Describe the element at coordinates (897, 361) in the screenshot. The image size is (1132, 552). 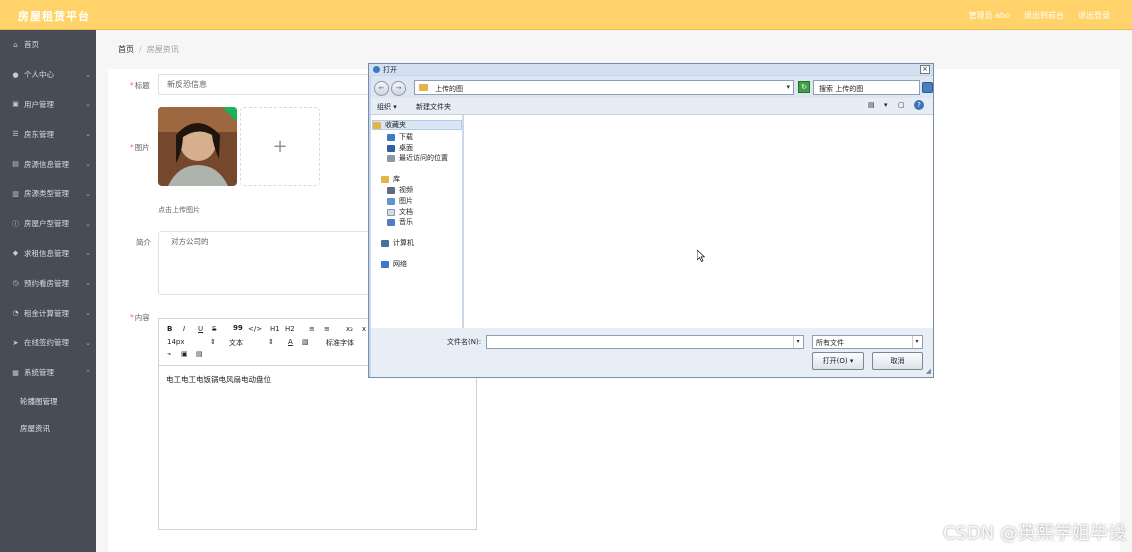
I see `cancel-button: 取消` at that location.